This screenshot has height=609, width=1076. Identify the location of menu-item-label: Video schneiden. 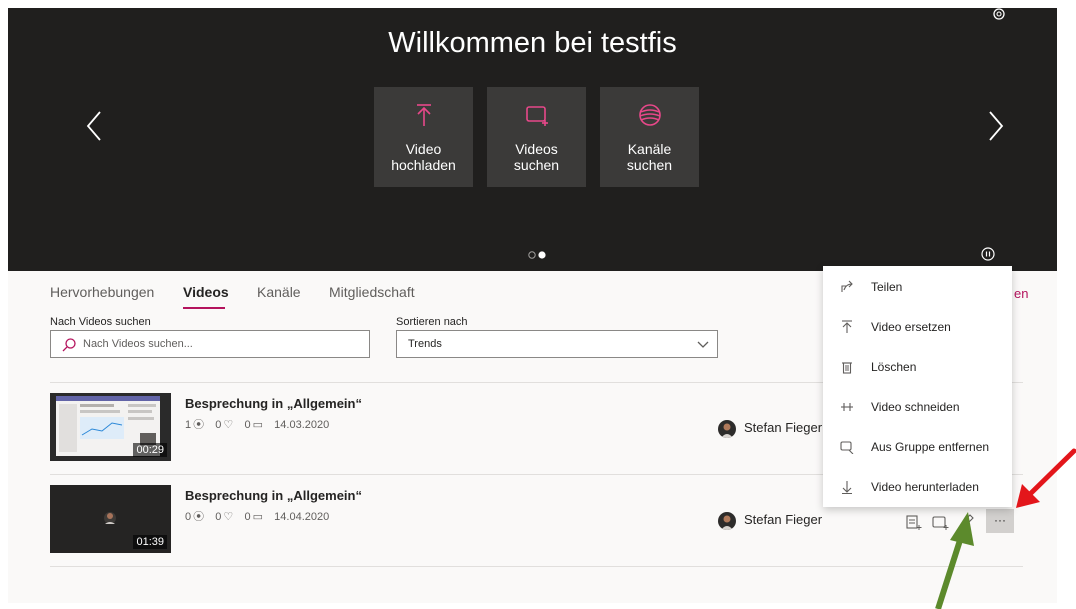
(915, 407).